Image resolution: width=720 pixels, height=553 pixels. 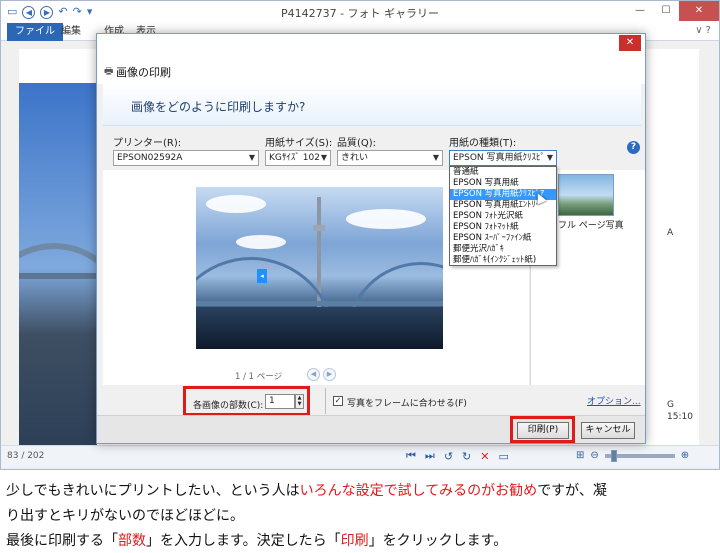 I want to click on quality-label: 品質(Q):, so click(x=357, y=143).